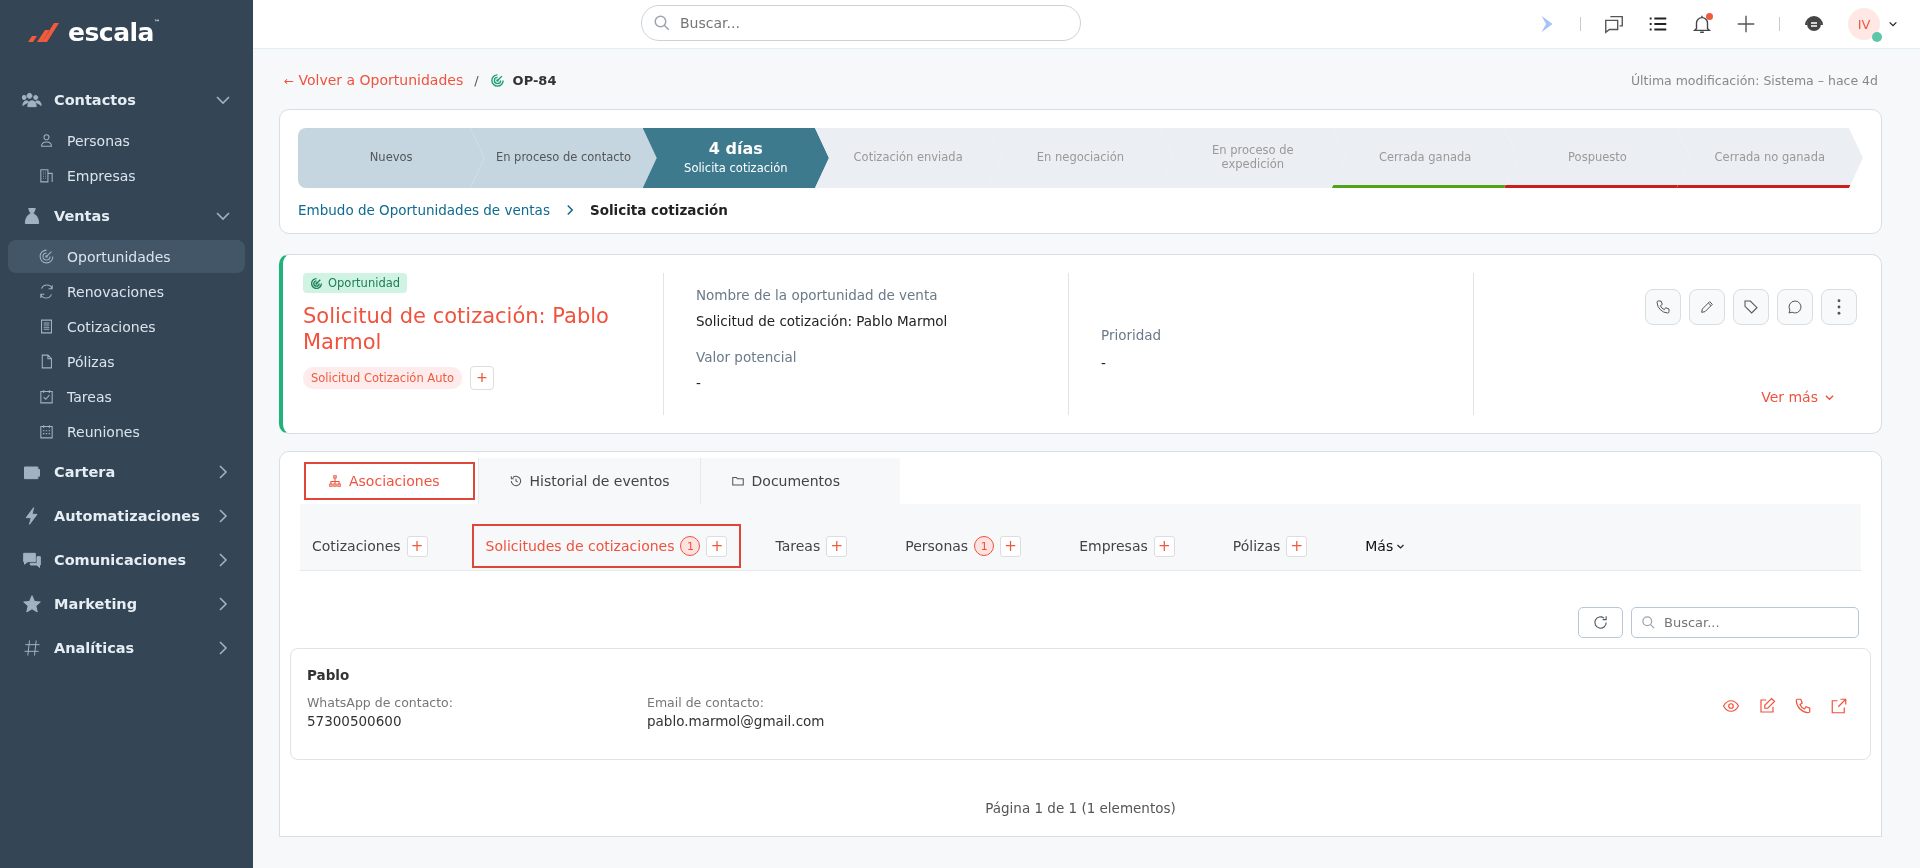 This screenshot has height=868, width=1920. Describe the element at coordinates (1877, 37) in the screenshot. I see `status-dot` at that location.